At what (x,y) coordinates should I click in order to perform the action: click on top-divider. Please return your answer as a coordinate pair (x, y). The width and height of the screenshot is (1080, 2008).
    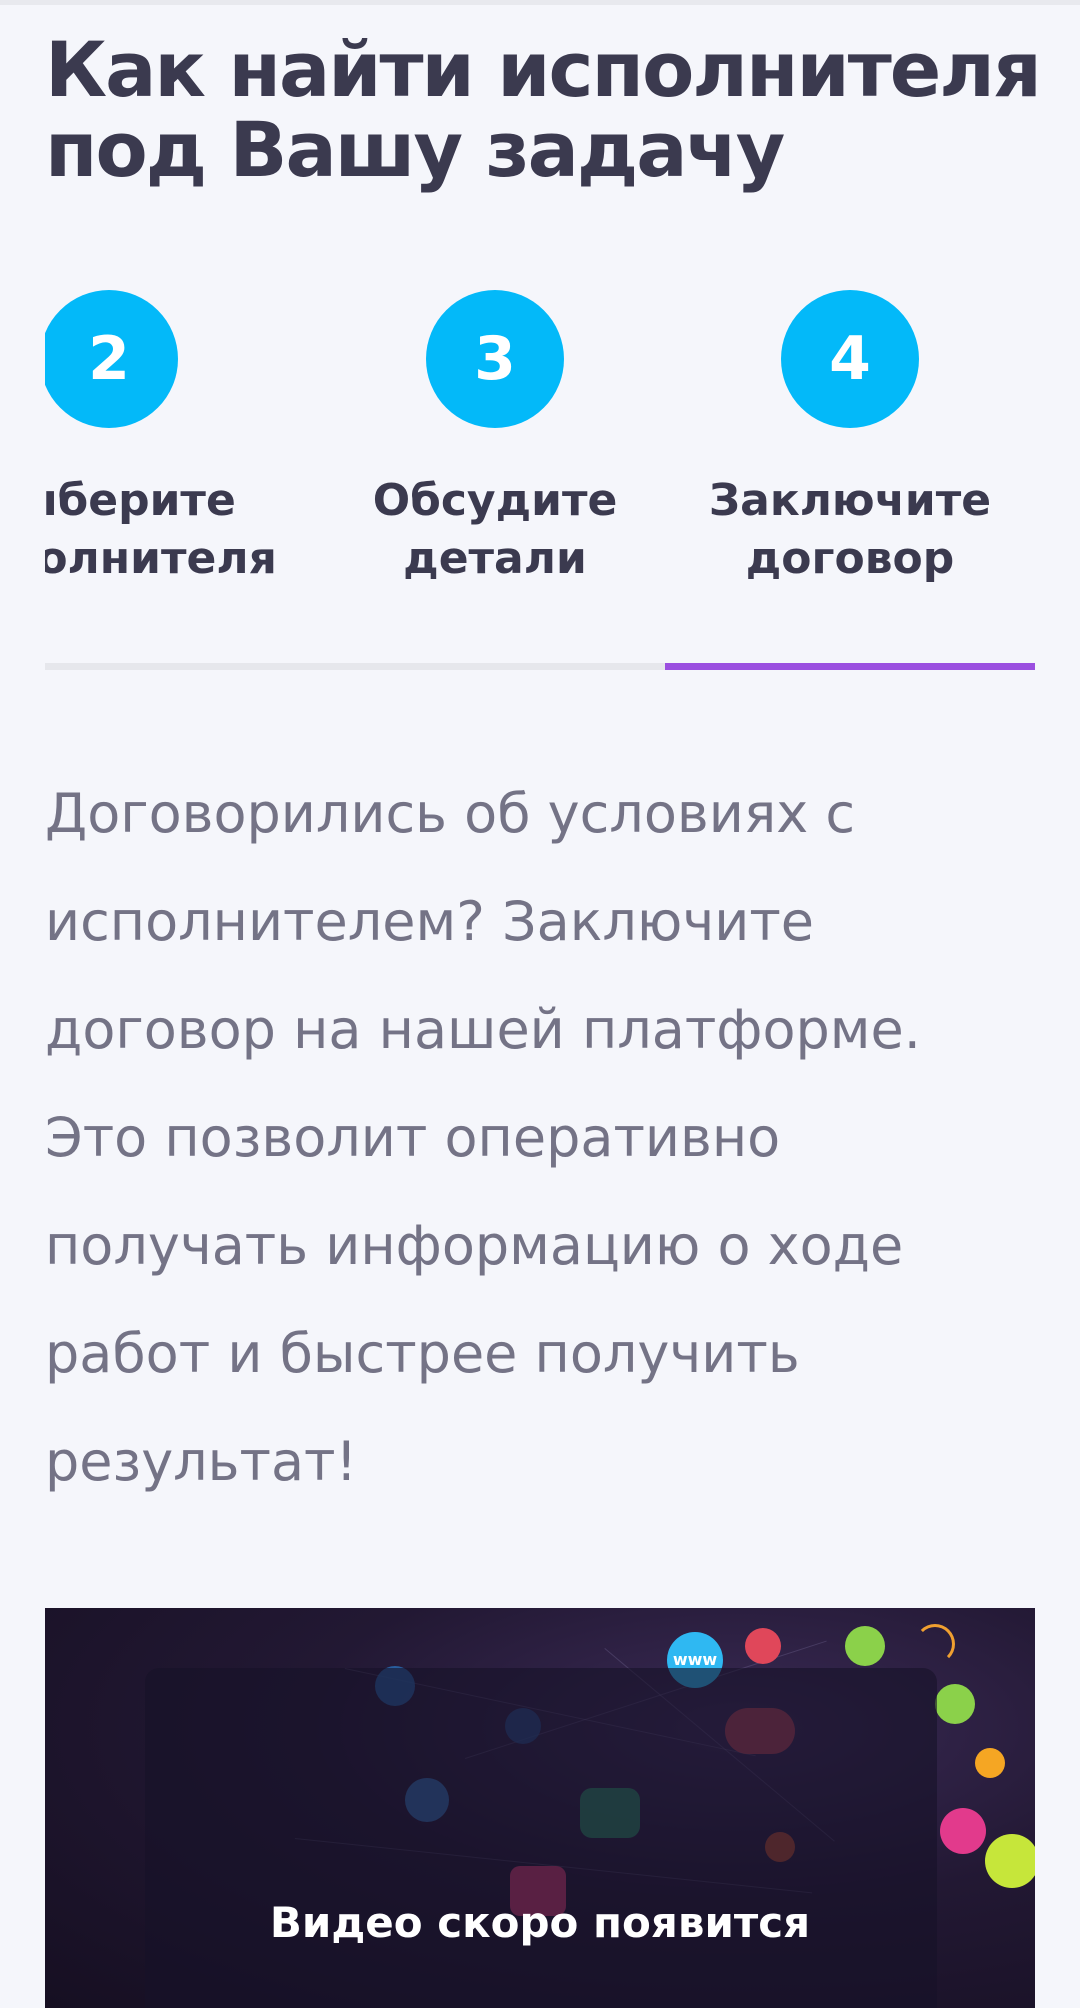
    Looking at the image, I should click on (540, 2).